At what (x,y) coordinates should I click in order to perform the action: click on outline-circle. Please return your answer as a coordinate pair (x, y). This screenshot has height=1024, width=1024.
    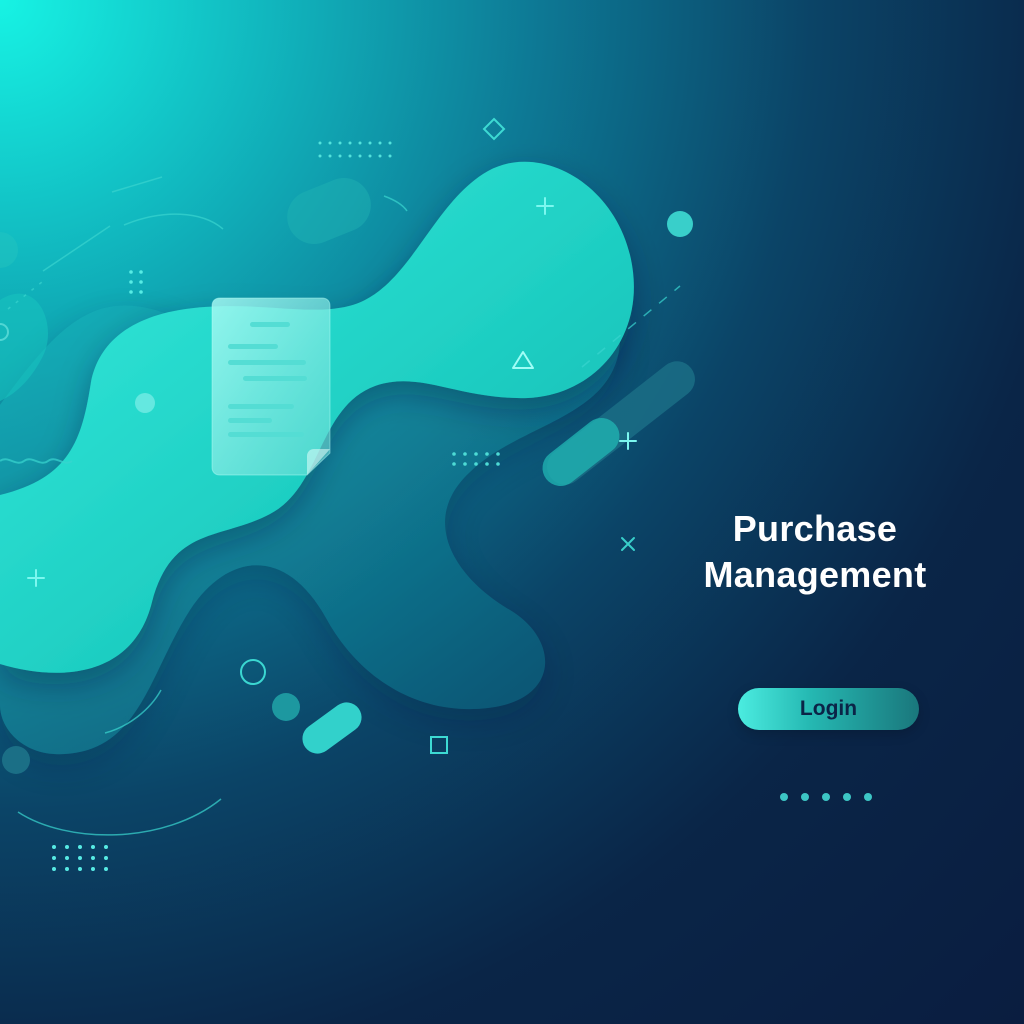
    Looking at the image, I should click on (253, 672).